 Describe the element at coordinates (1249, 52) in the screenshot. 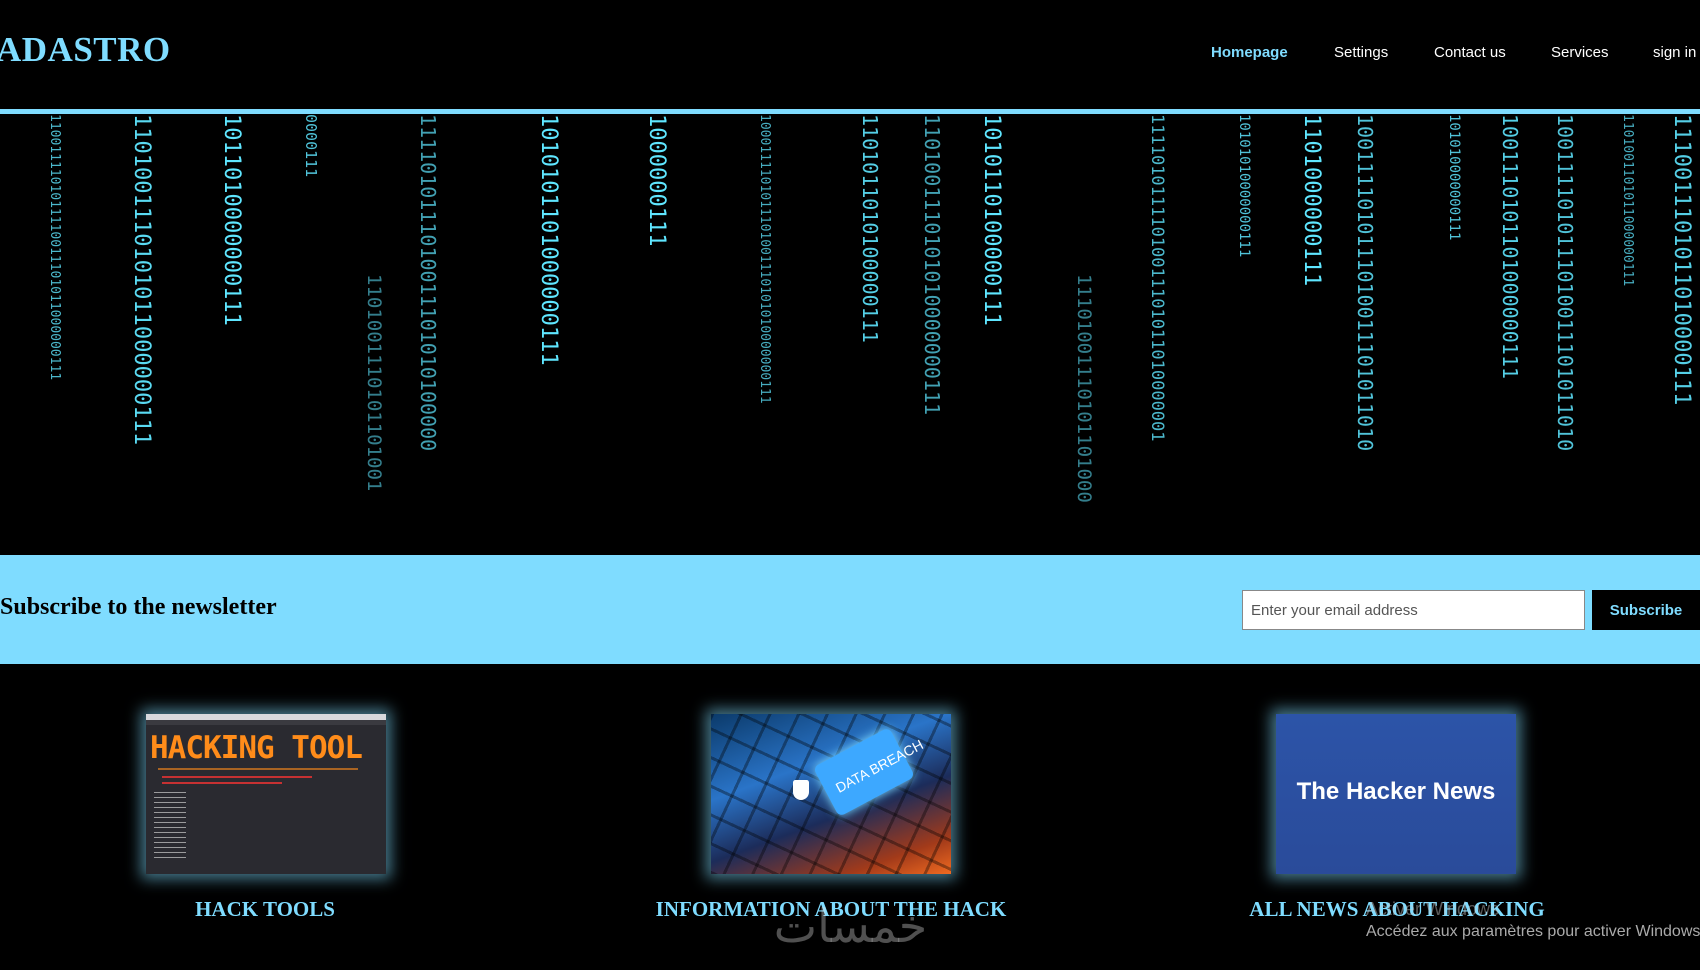

I see `nav-homepage: Homepage` at that location.